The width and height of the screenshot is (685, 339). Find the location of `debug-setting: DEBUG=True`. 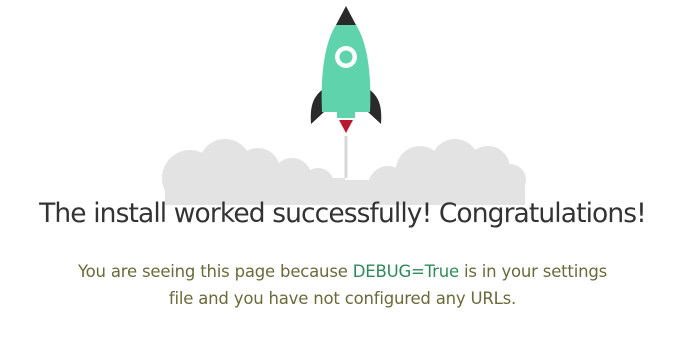

debug-setting: DEBUG=True is located at coordinates (405, 271).